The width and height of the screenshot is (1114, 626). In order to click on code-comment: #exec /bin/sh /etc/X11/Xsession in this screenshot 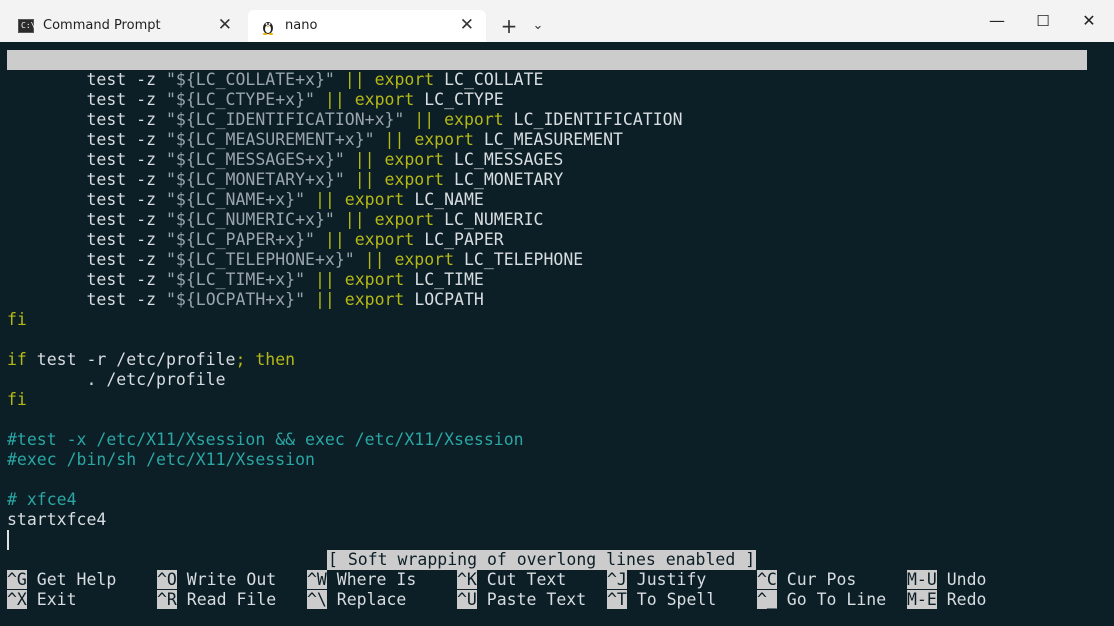, I will do `click(161, 459)`.